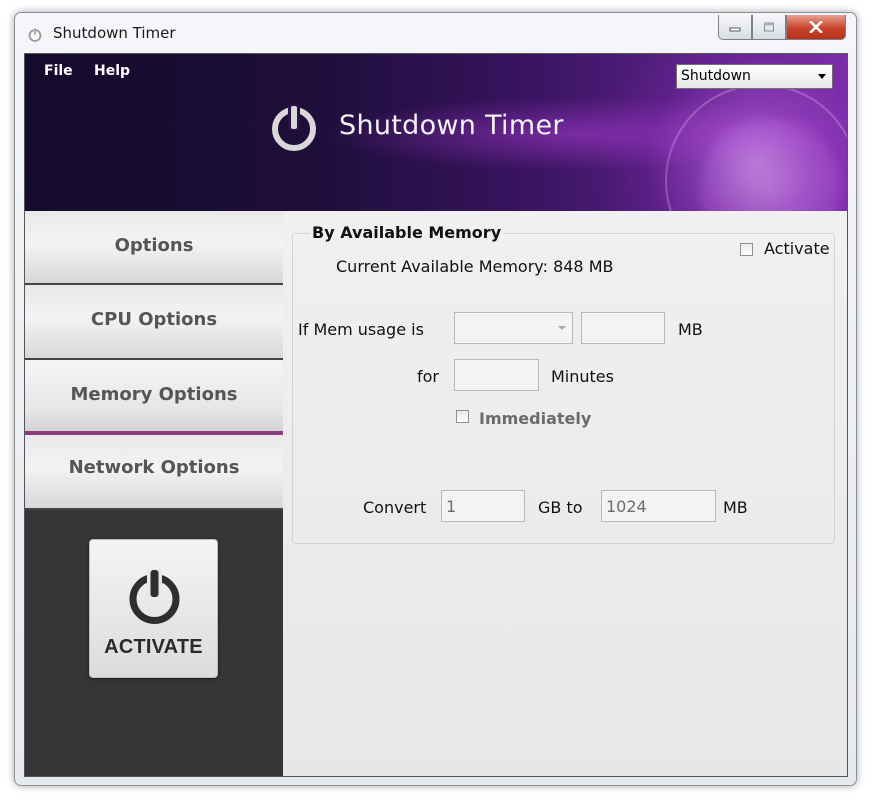 The image size is (872, 800). What do you see at coordinates (735, 507) in the screenshot?
I see `mb-label: MB` at bounding box center [735, 507].